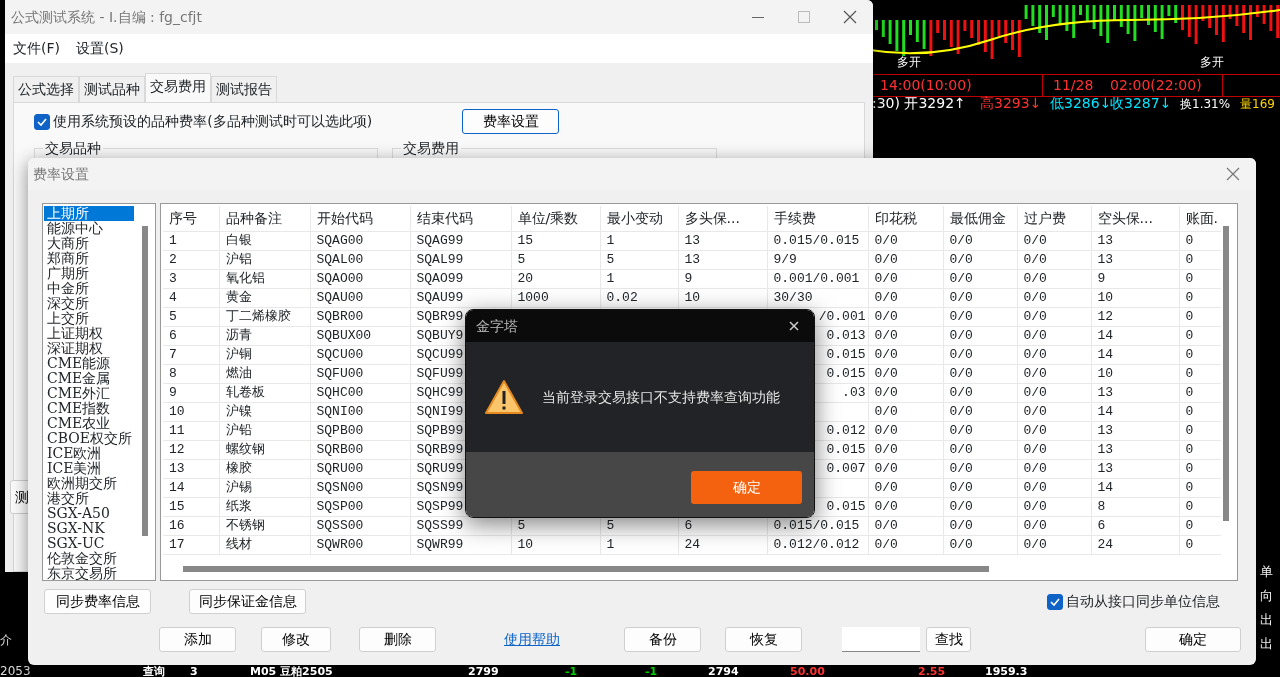  I want to click on table-cell: 沪镍, so click(264, 411).